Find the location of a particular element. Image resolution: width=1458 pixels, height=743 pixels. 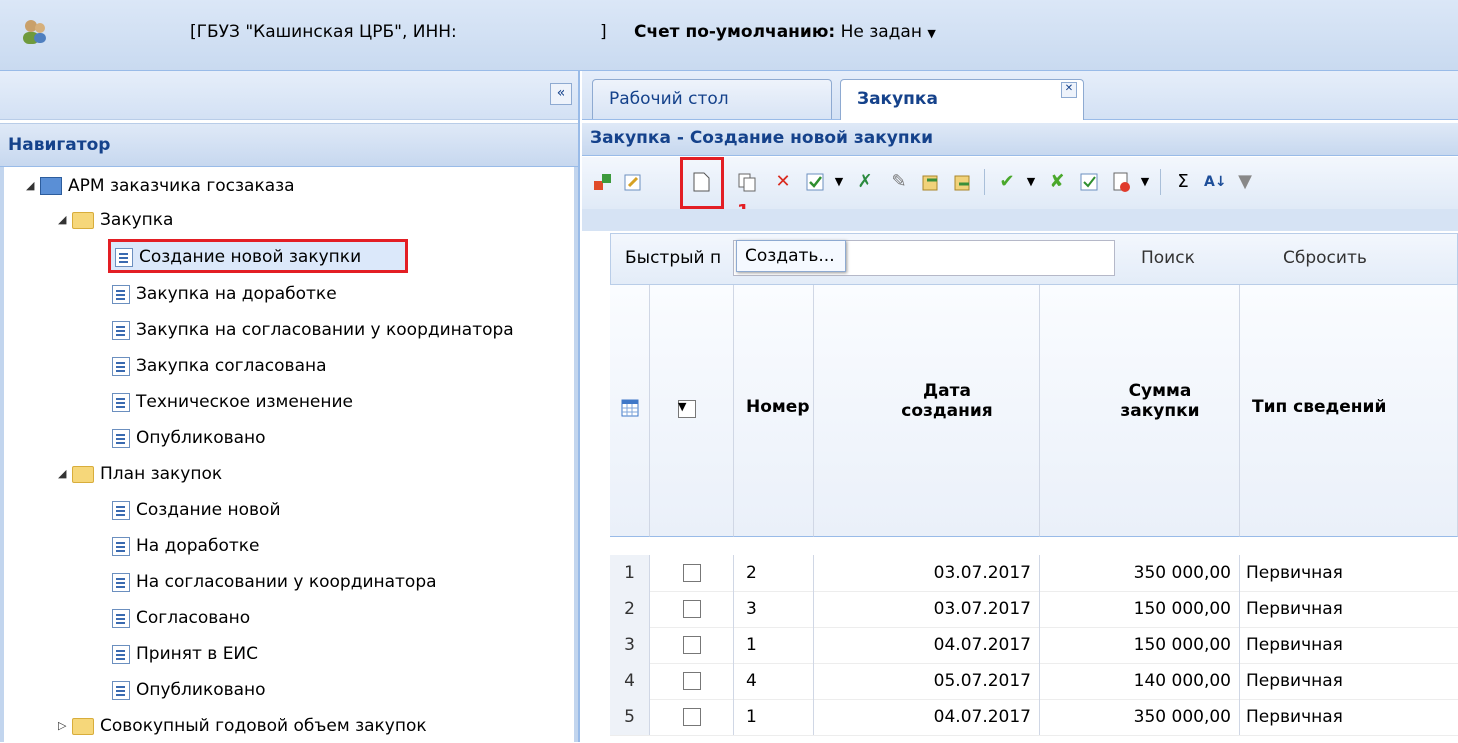

quick-search-label: Быстрый п is located at coordinates (673, 258).